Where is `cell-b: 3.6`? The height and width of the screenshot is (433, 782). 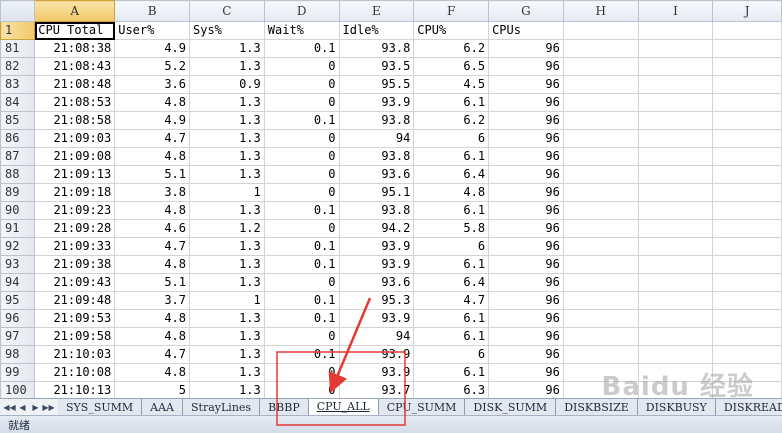
cell-b: 3.6 is located at coordinates (152, 84).